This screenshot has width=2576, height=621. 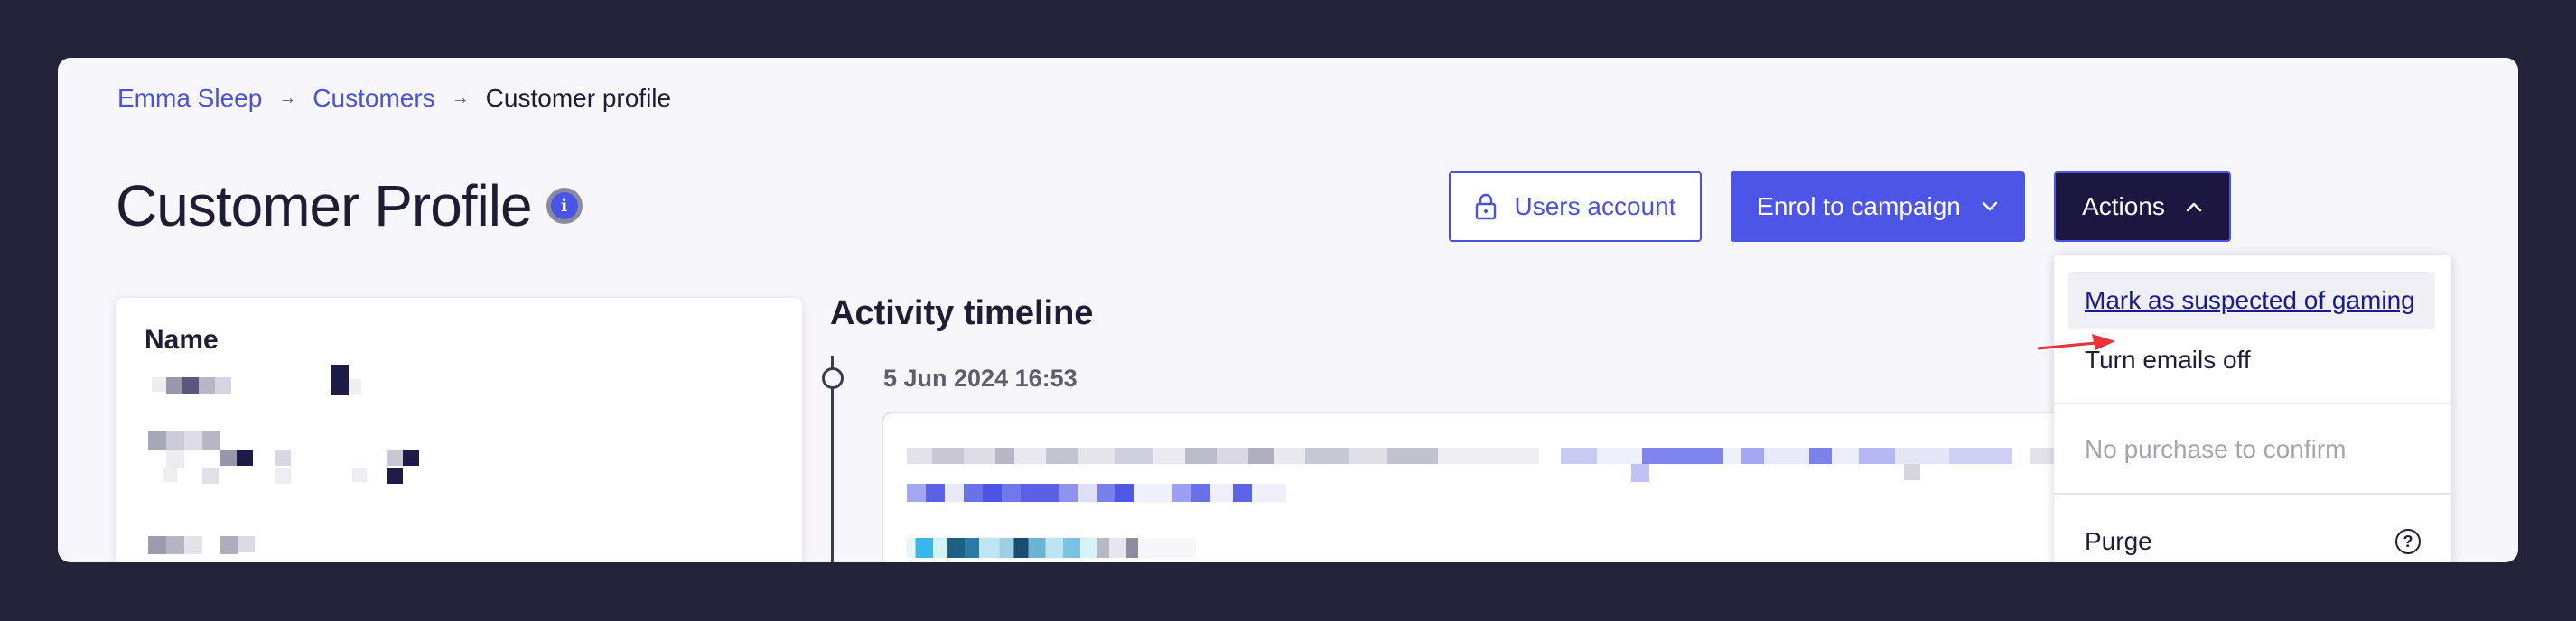 I want to click on name-label: Name, so click(x=182, y=340).